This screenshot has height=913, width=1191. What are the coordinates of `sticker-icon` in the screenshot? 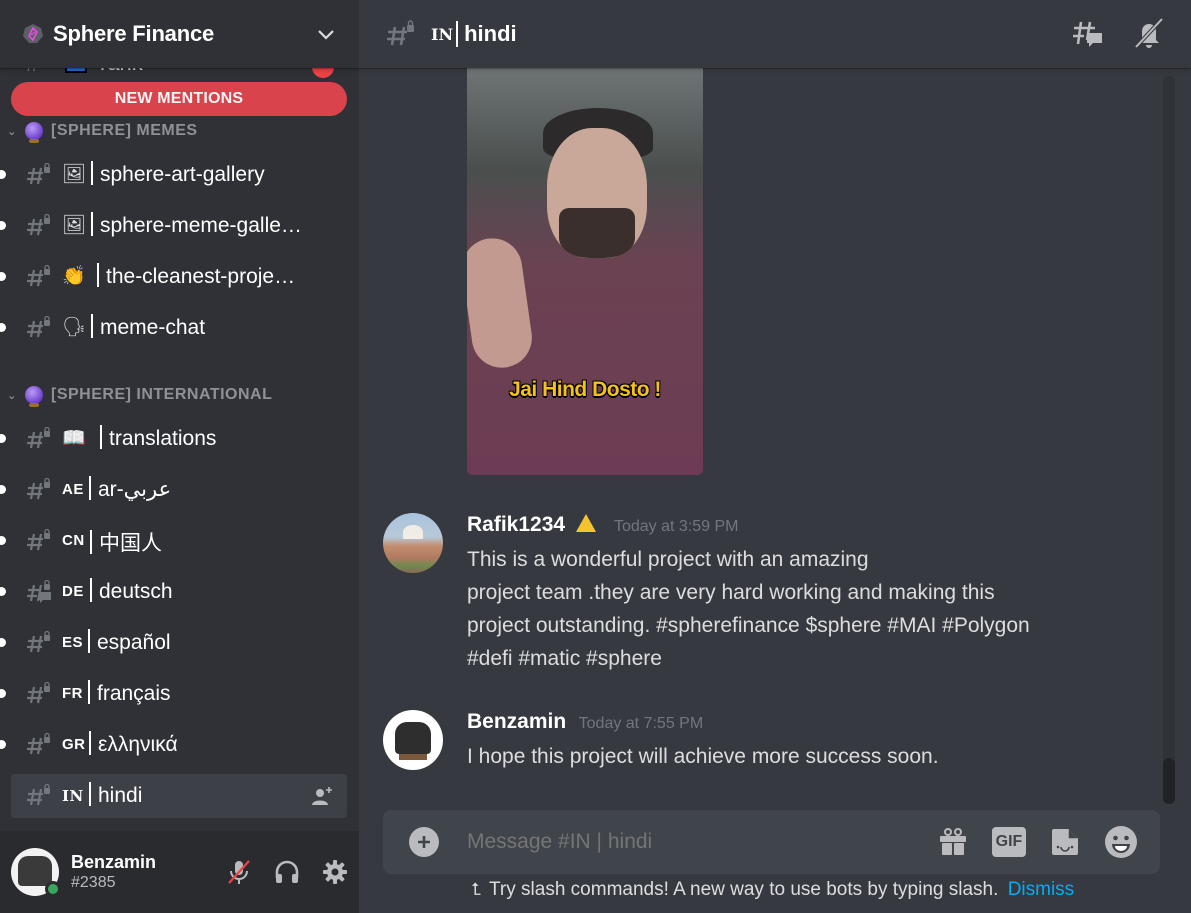 It's located at (1065, 842).